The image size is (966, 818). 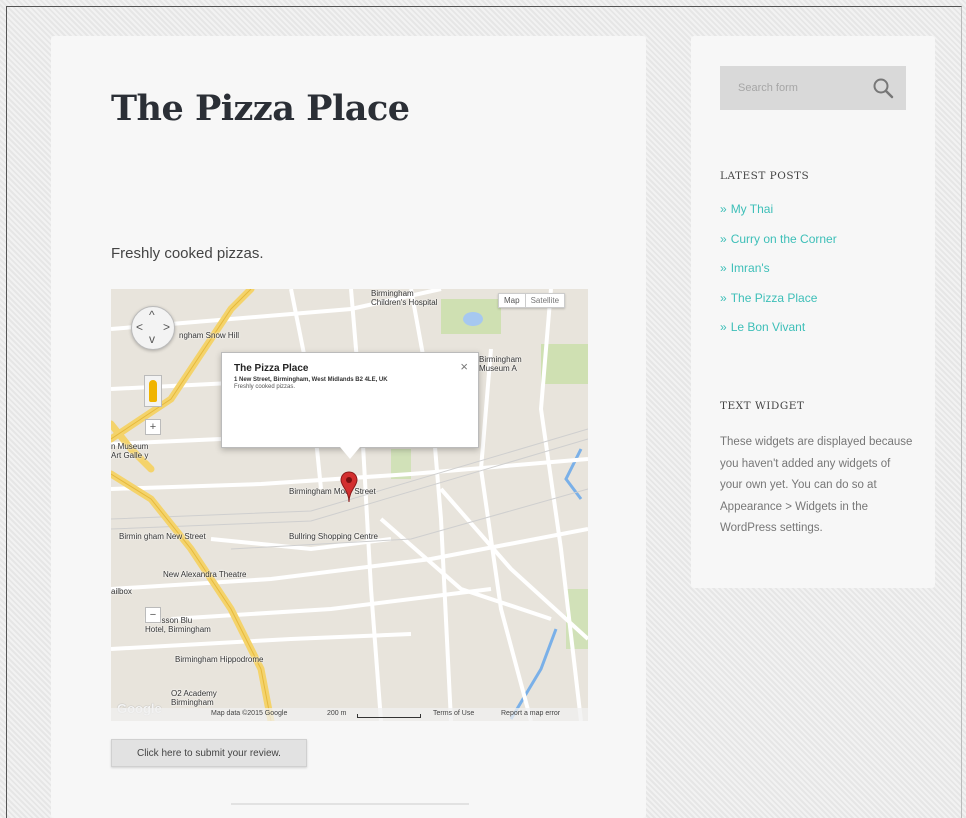 I want to click on info-window-title: The Pizza Place, so click(x=271, y=368).